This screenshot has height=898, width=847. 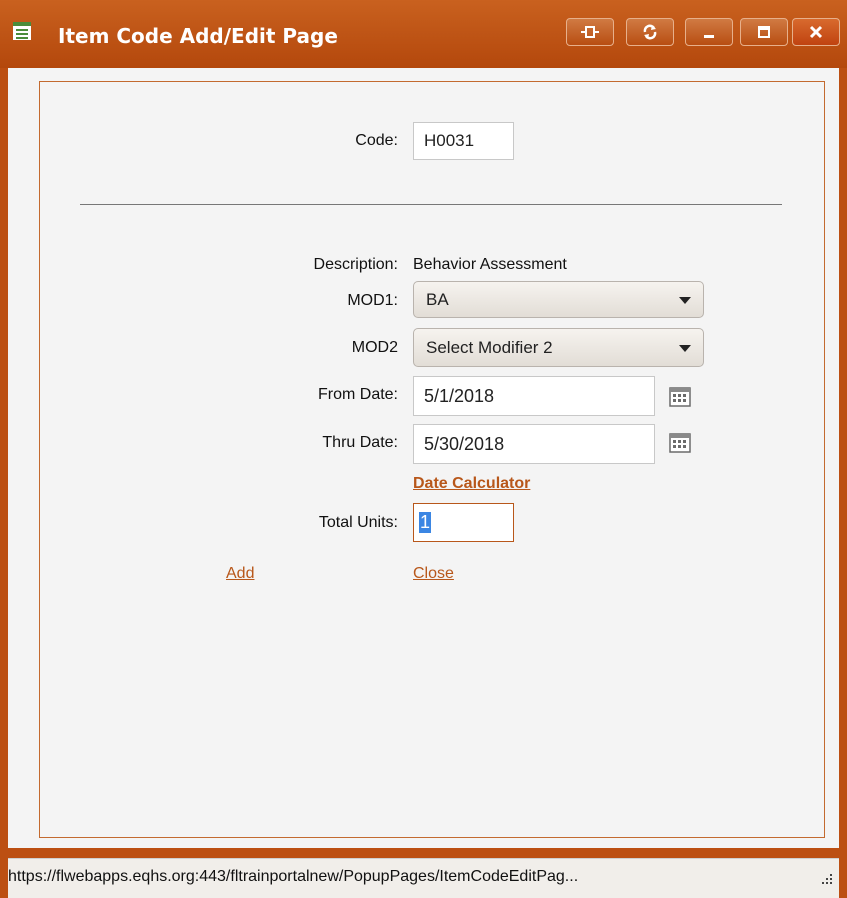 What do you see at coordinates (558, 347) in the screenshot?
I see `mod2-select: Select Modifier 2` at bounding box center [558, 347].